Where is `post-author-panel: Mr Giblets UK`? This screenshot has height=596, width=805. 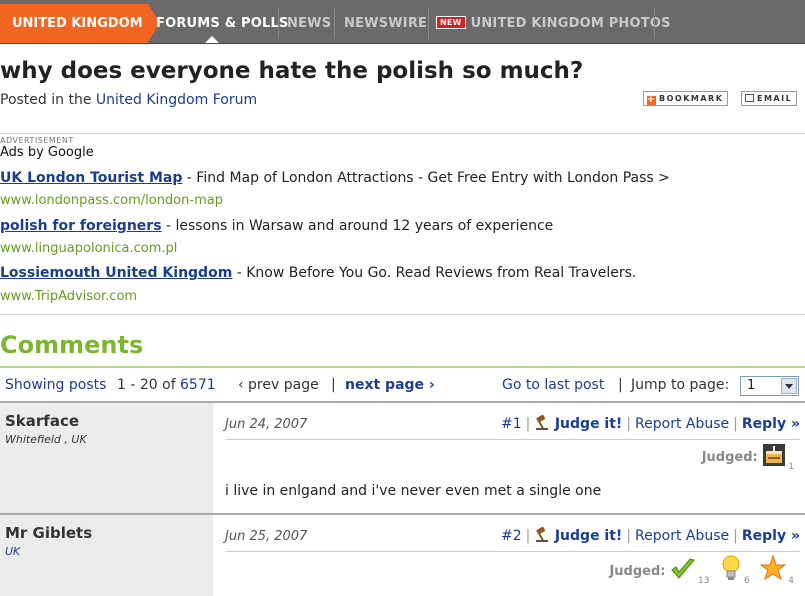
post-author-panel: Mr Giblets UK is located at coordinates (106, 555).